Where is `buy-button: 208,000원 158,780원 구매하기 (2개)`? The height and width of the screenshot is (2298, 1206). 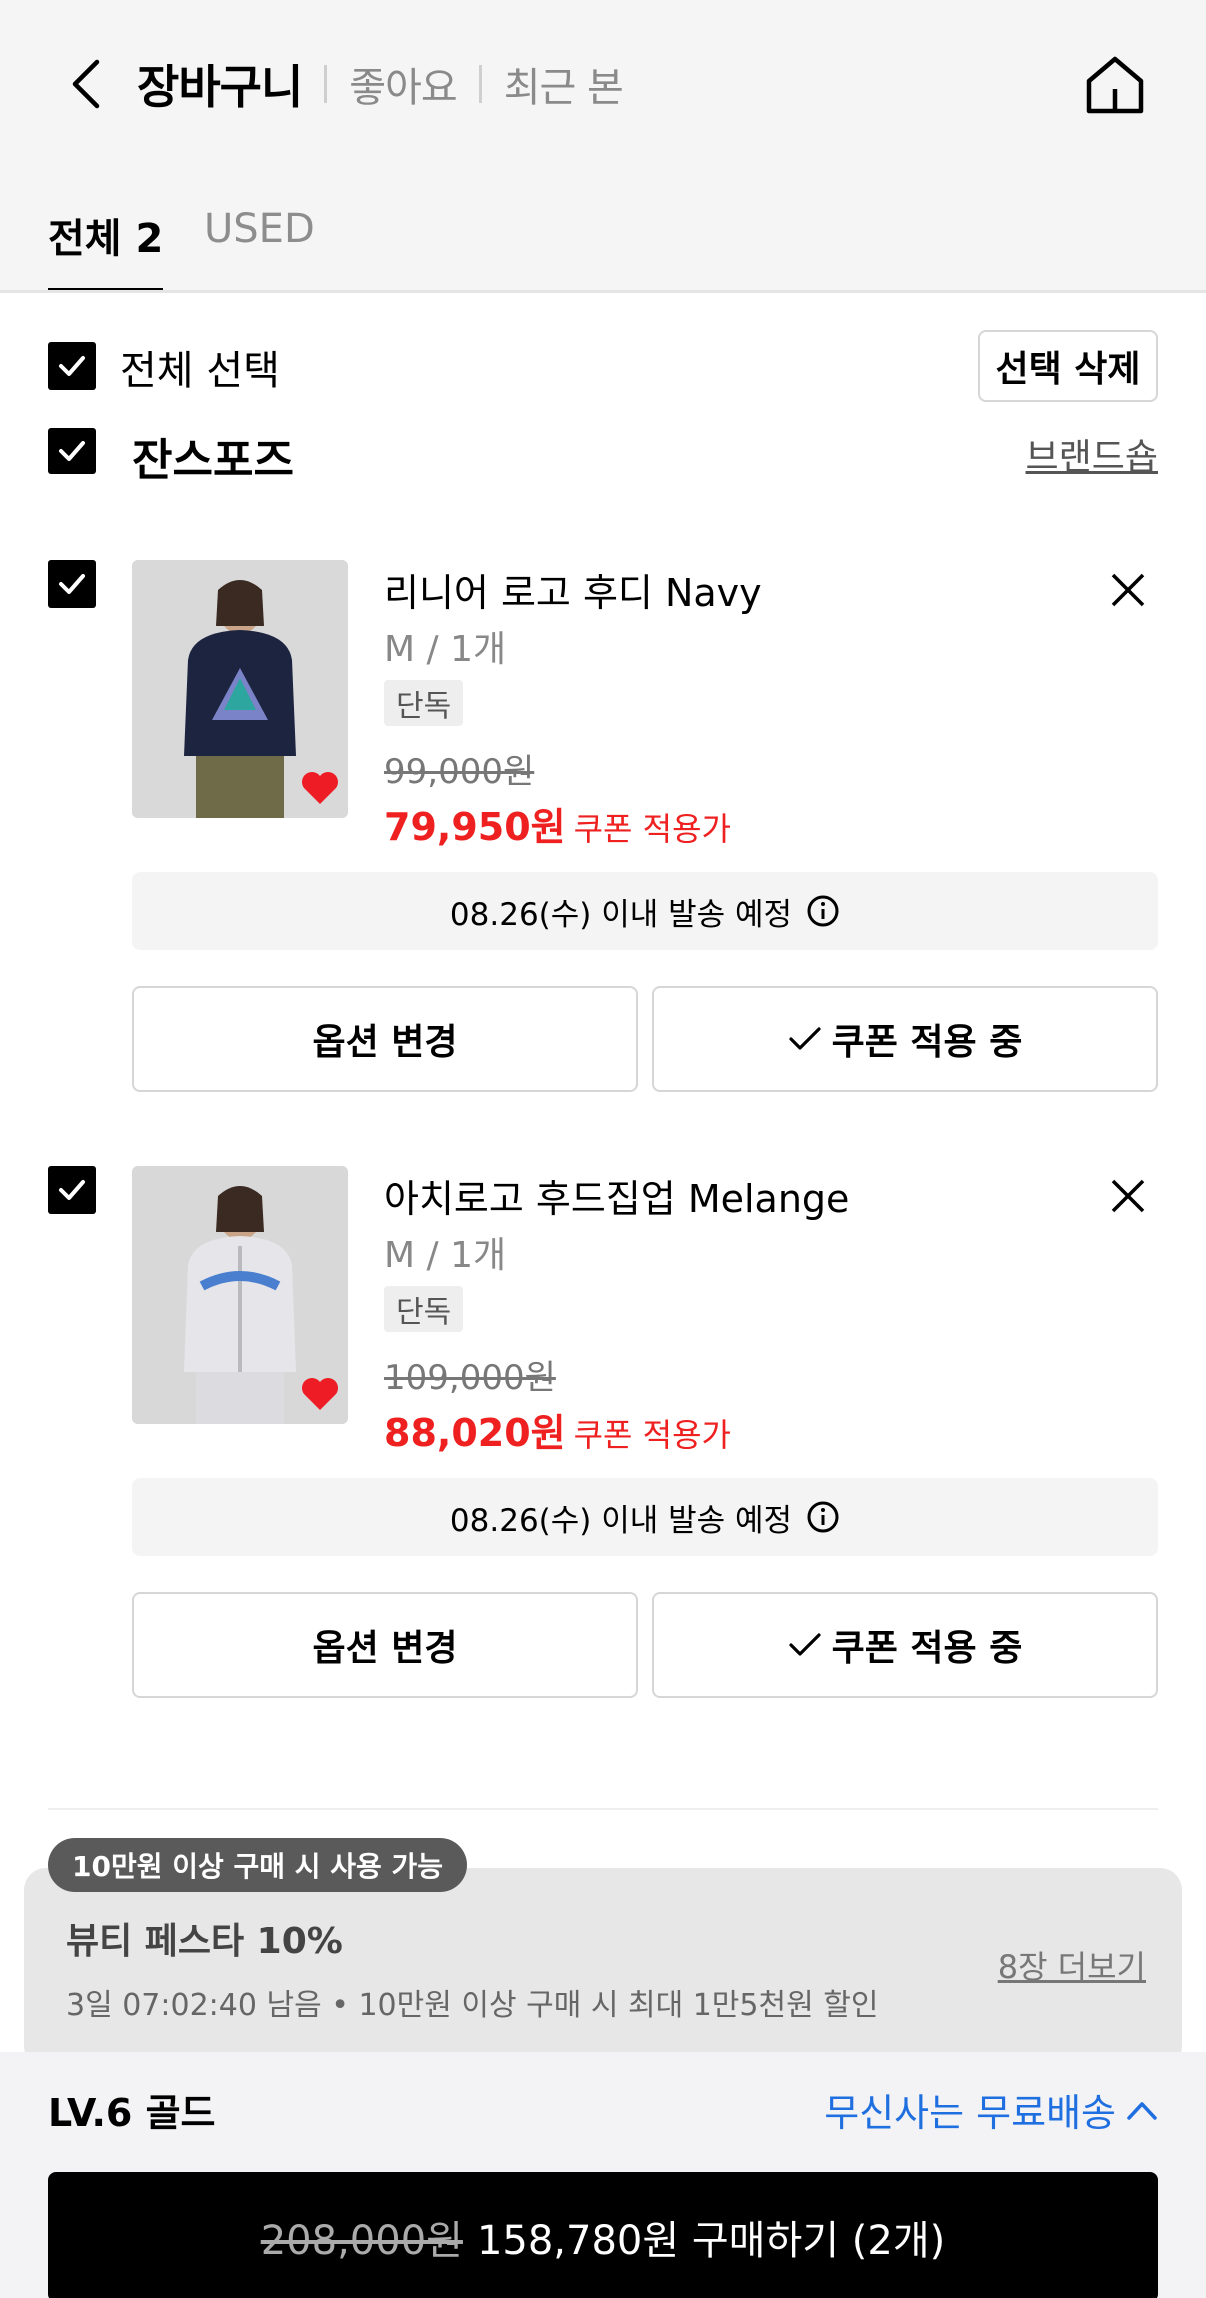
buy-button: 208,000원 158,780원 구매하기 (2개) is located at coordinates (603, 2235).